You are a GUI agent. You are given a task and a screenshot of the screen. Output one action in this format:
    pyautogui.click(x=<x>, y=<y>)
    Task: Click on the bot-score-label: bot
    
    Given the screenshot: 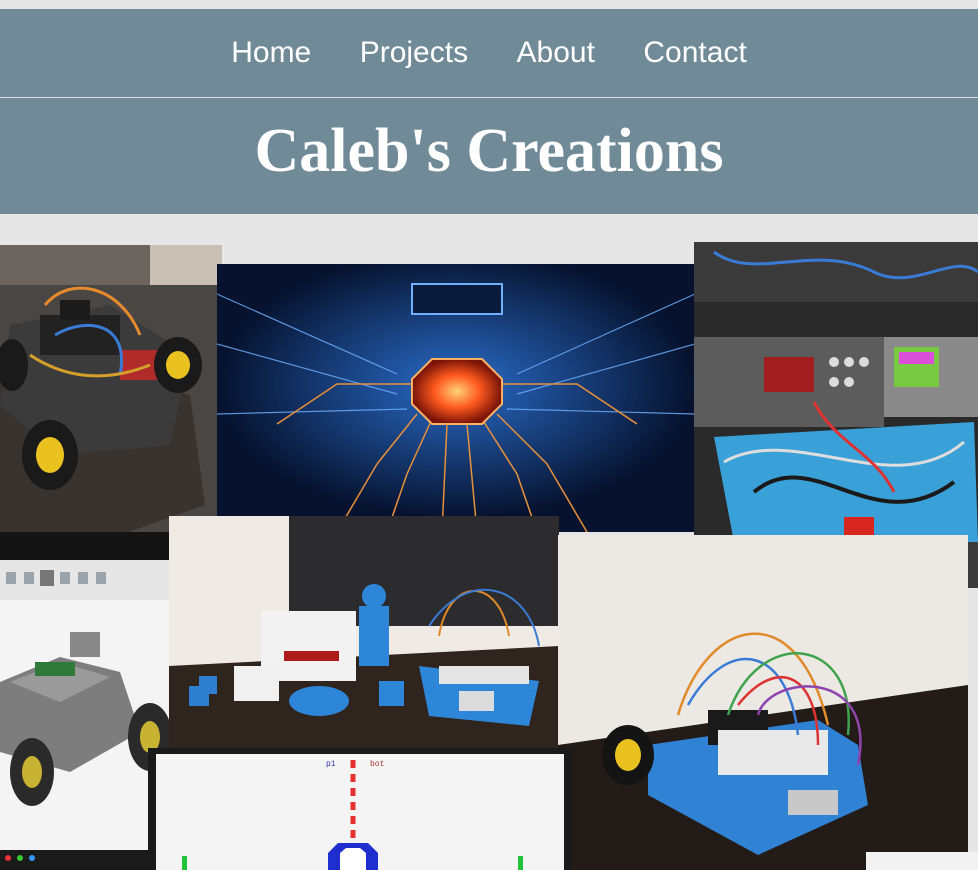 What is the action you would take?
    pyautogui.click(x=377, y=764)
    